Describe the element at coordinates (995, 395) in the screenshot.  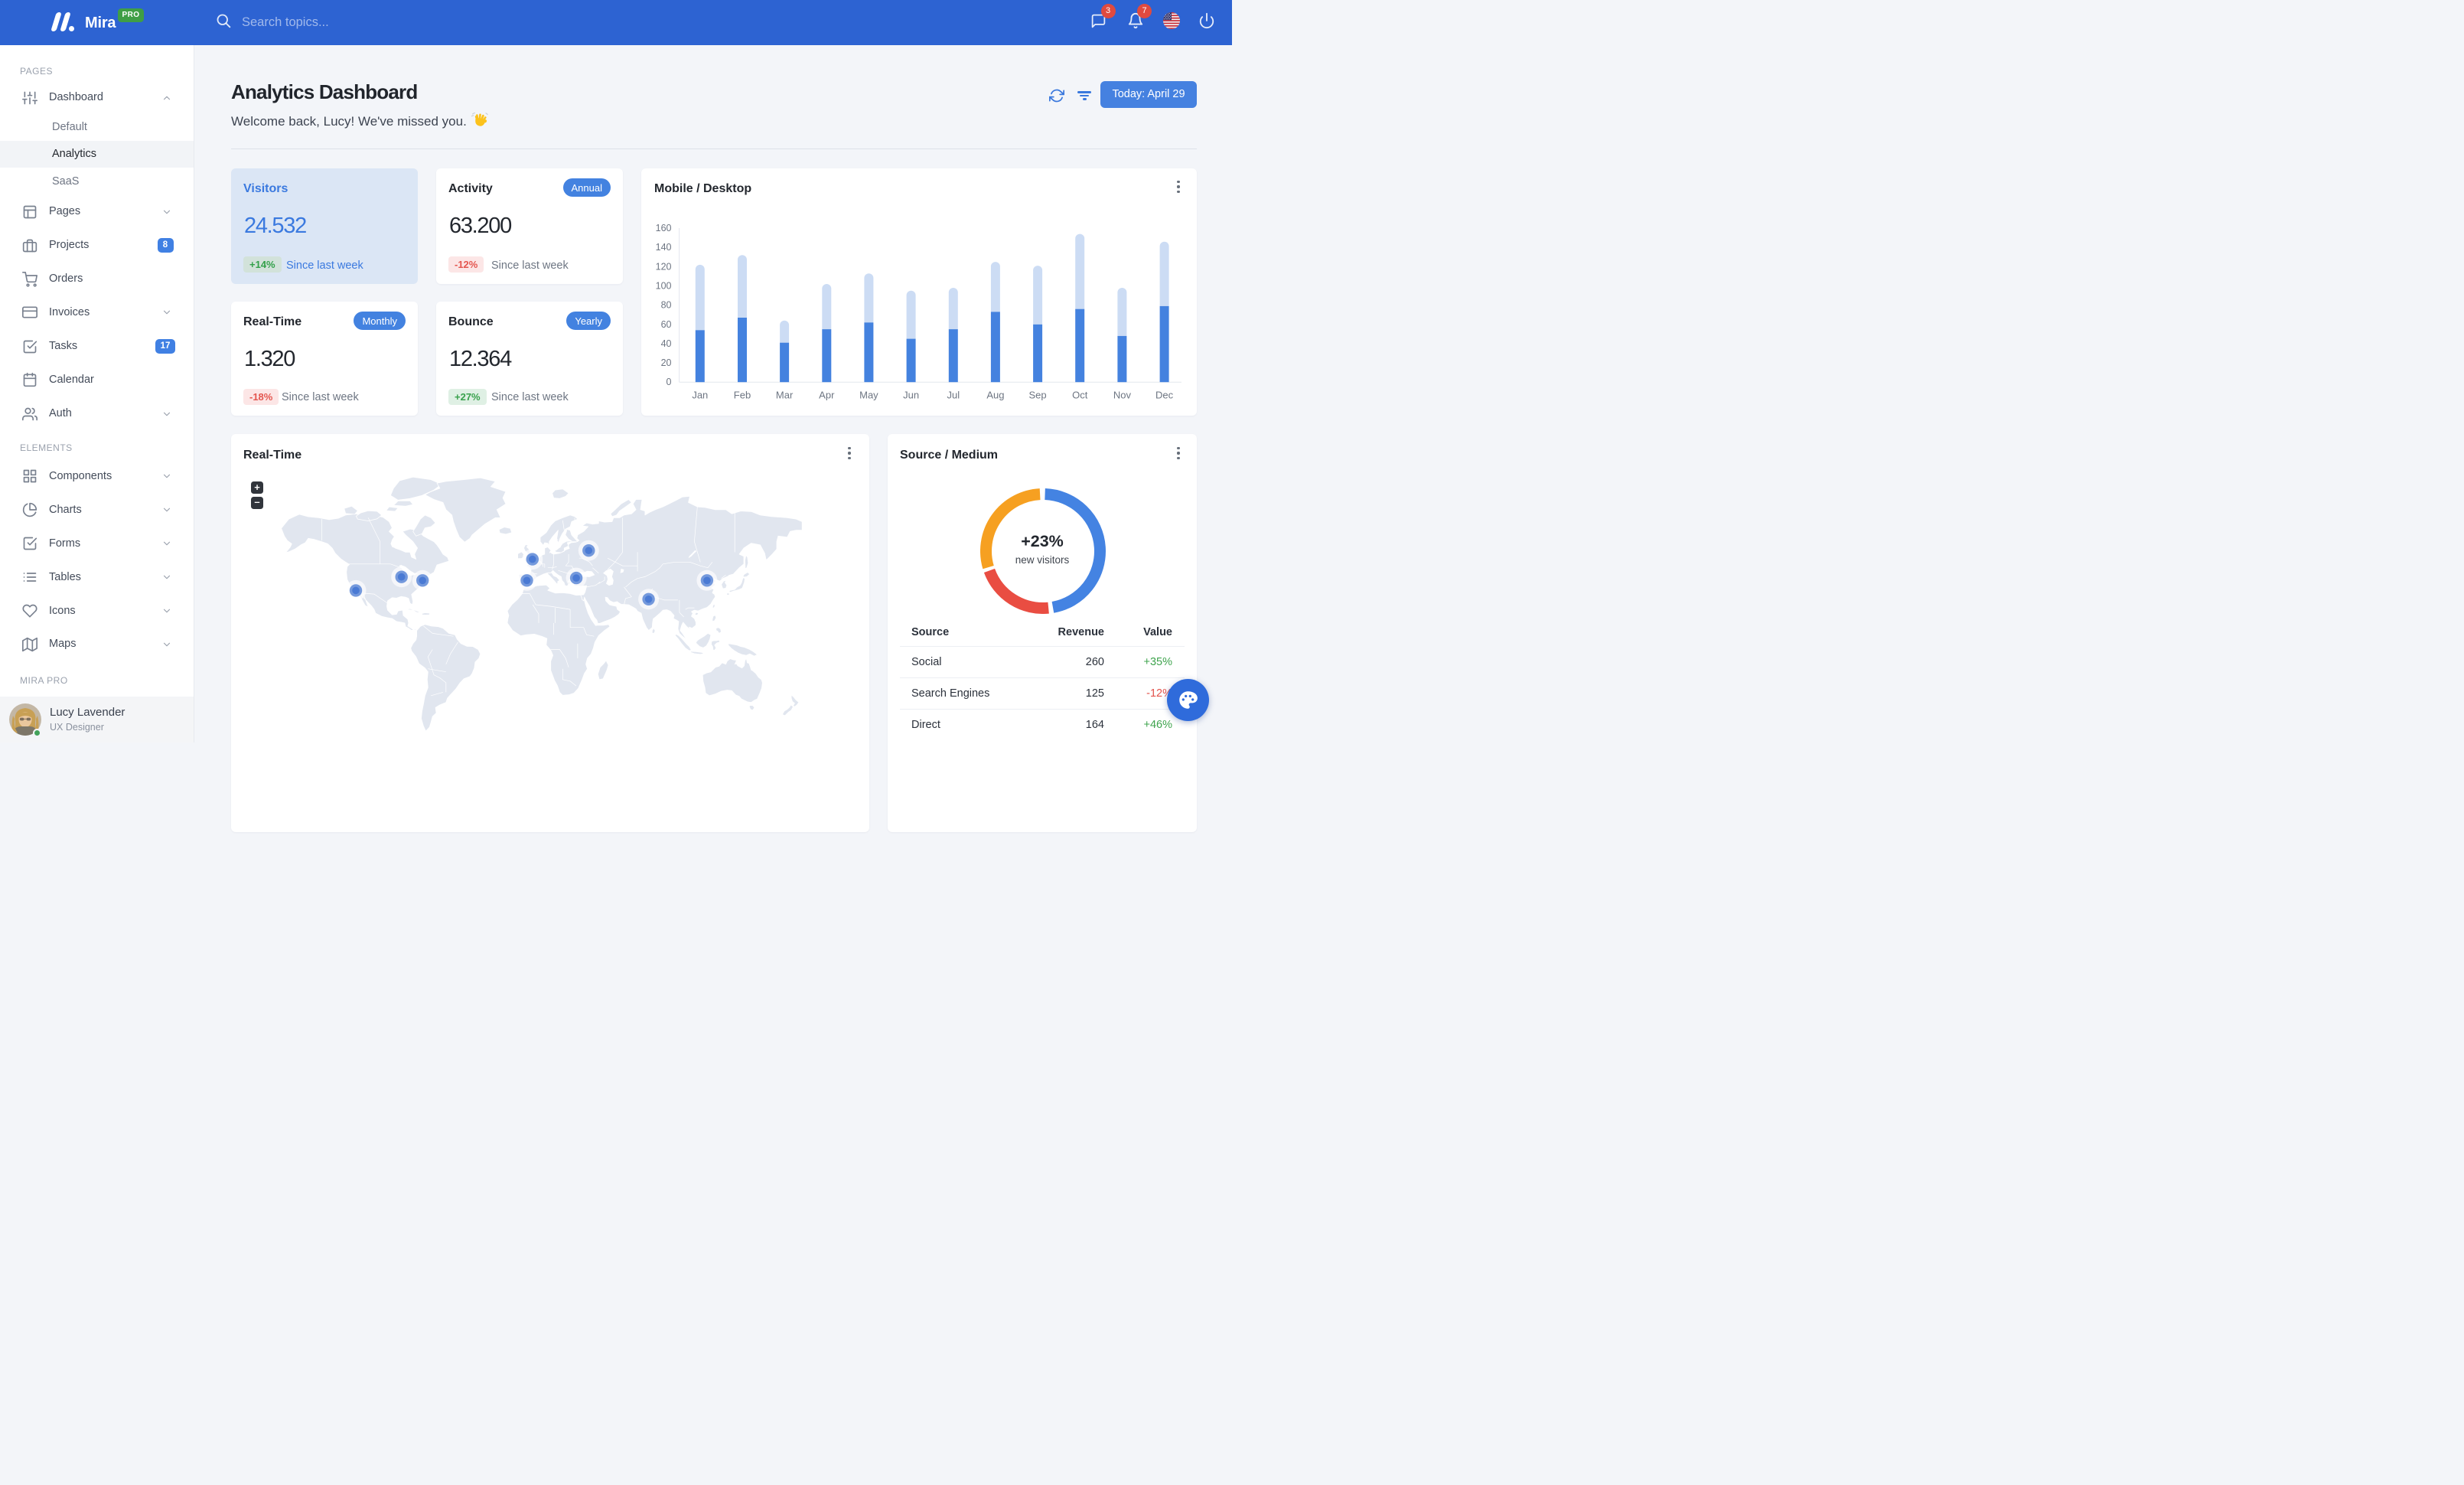
I see `svg-text: Aug` at that location.